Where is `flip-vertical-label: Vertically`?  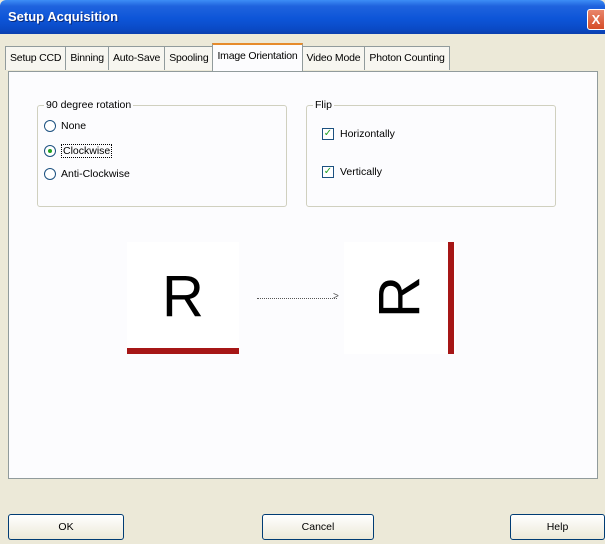
flip-vertical-label: Vertically is located at coordinates (361, 172).